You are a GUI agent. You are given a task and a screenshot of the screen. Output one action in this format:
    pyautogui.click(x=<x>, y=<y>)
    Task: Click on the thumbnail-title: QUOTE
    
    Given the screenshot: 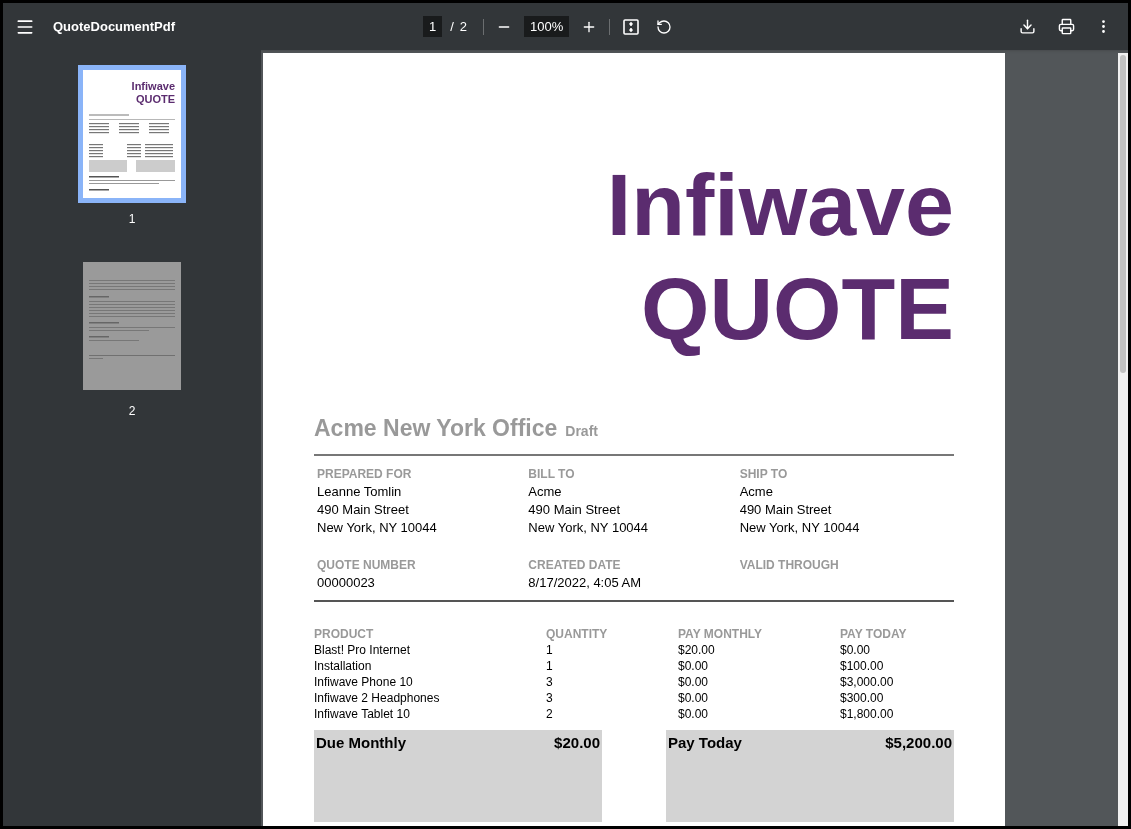 What is the action you would take?
    pyautogui.click(x=155, y=99)
    